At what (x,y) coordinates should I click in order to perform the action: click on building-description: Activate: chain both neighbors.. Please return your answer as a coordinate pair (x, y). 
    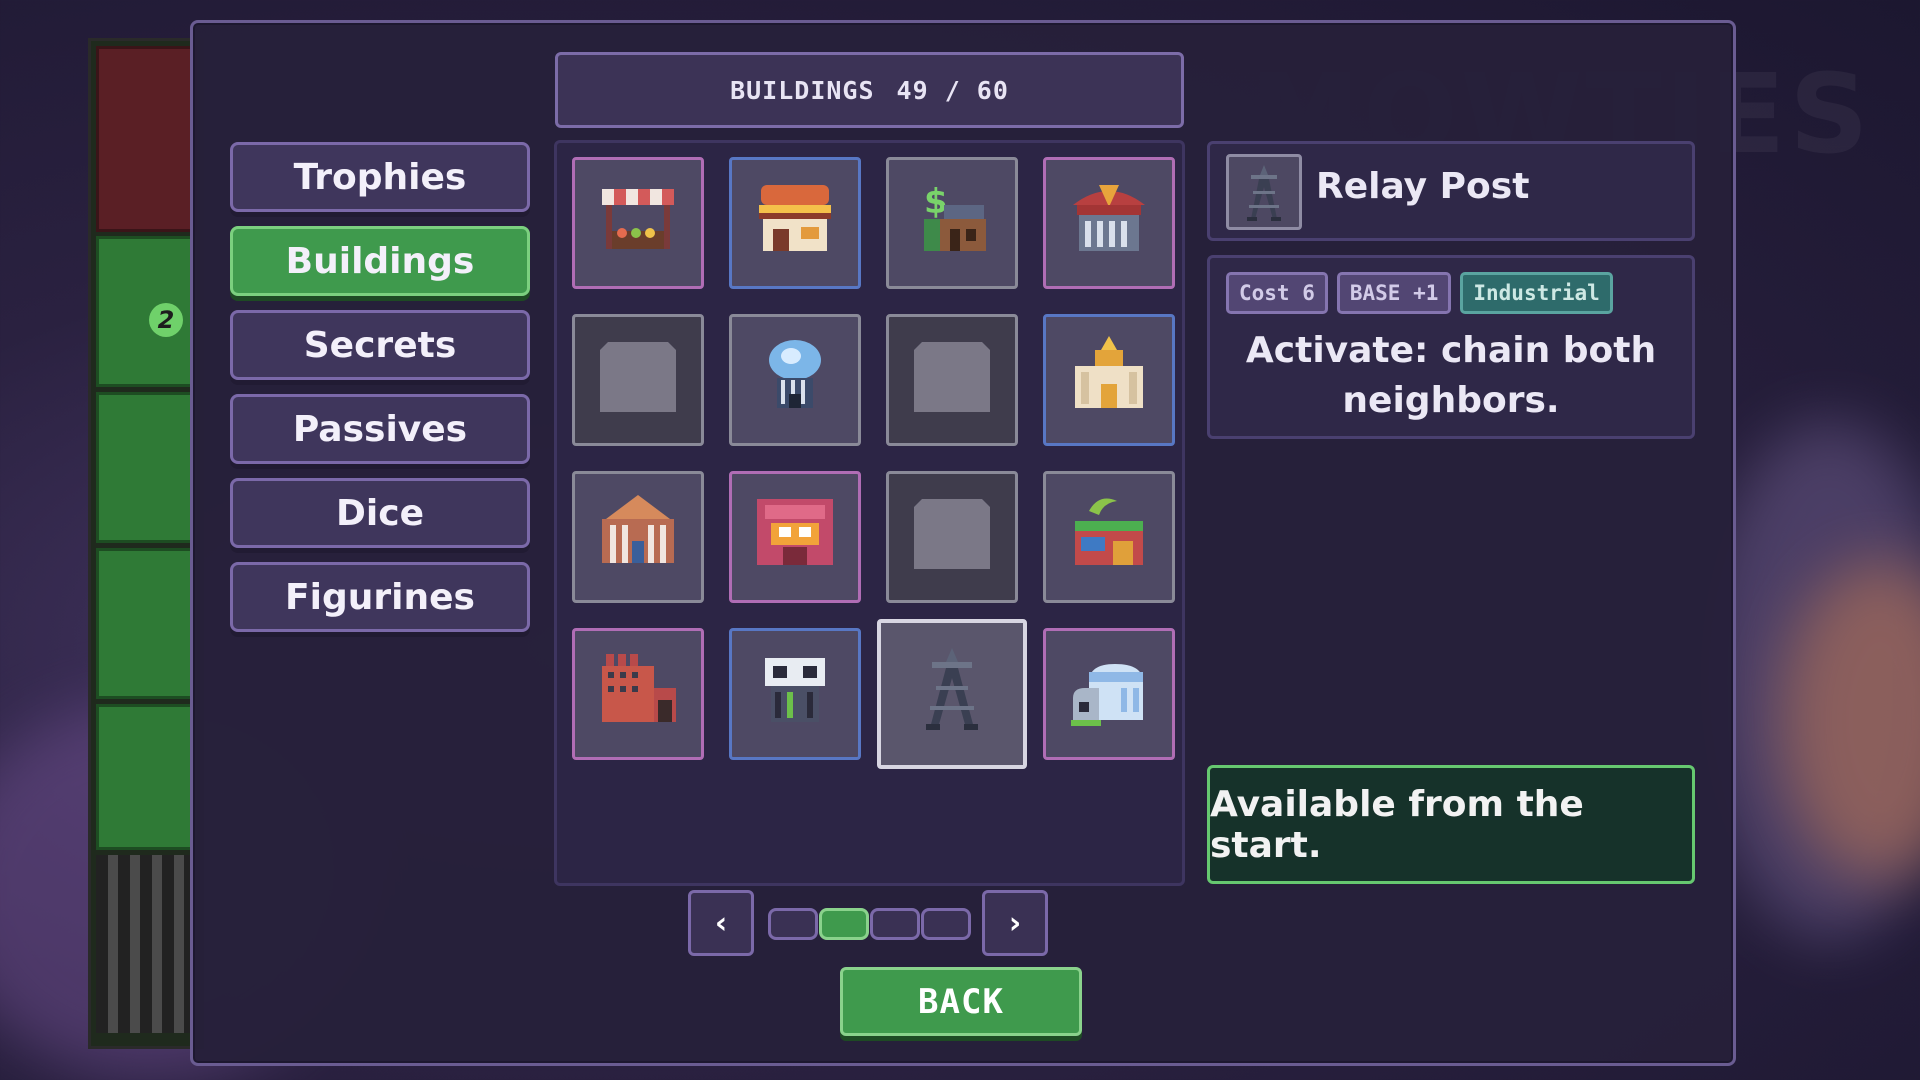
    Looking at the image, I should click on (1451, 375).